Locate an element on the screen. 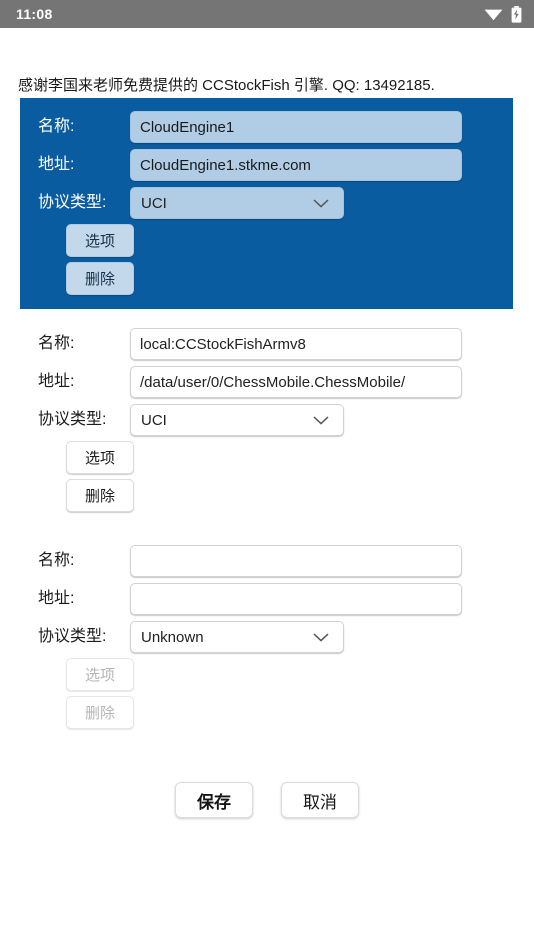  action-button-bar: 保存 取消 is located at coordinates (267, 800).